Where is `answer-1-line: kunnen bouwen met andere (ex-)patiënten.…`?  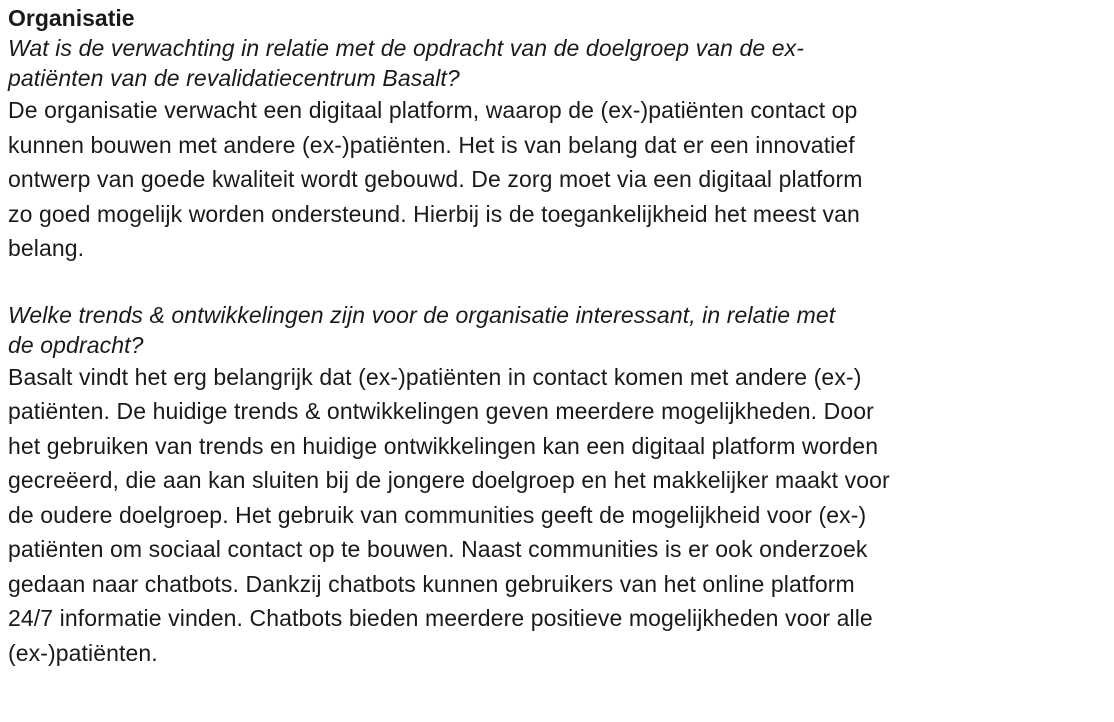
answer-1-line: kunnen bouwen met andere (ex-)patiënten.… is located at coordinates (431, 144).